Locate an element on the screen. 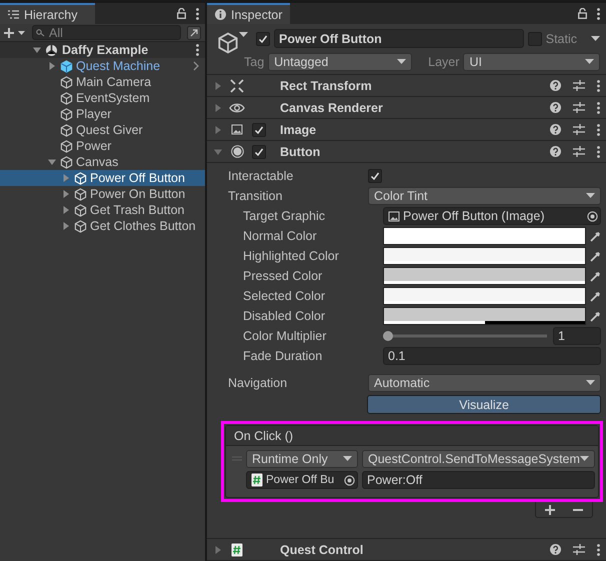 The image size is (606, 561). hierarchy-item: Get Trash Button is located at coordinates (102, 210).